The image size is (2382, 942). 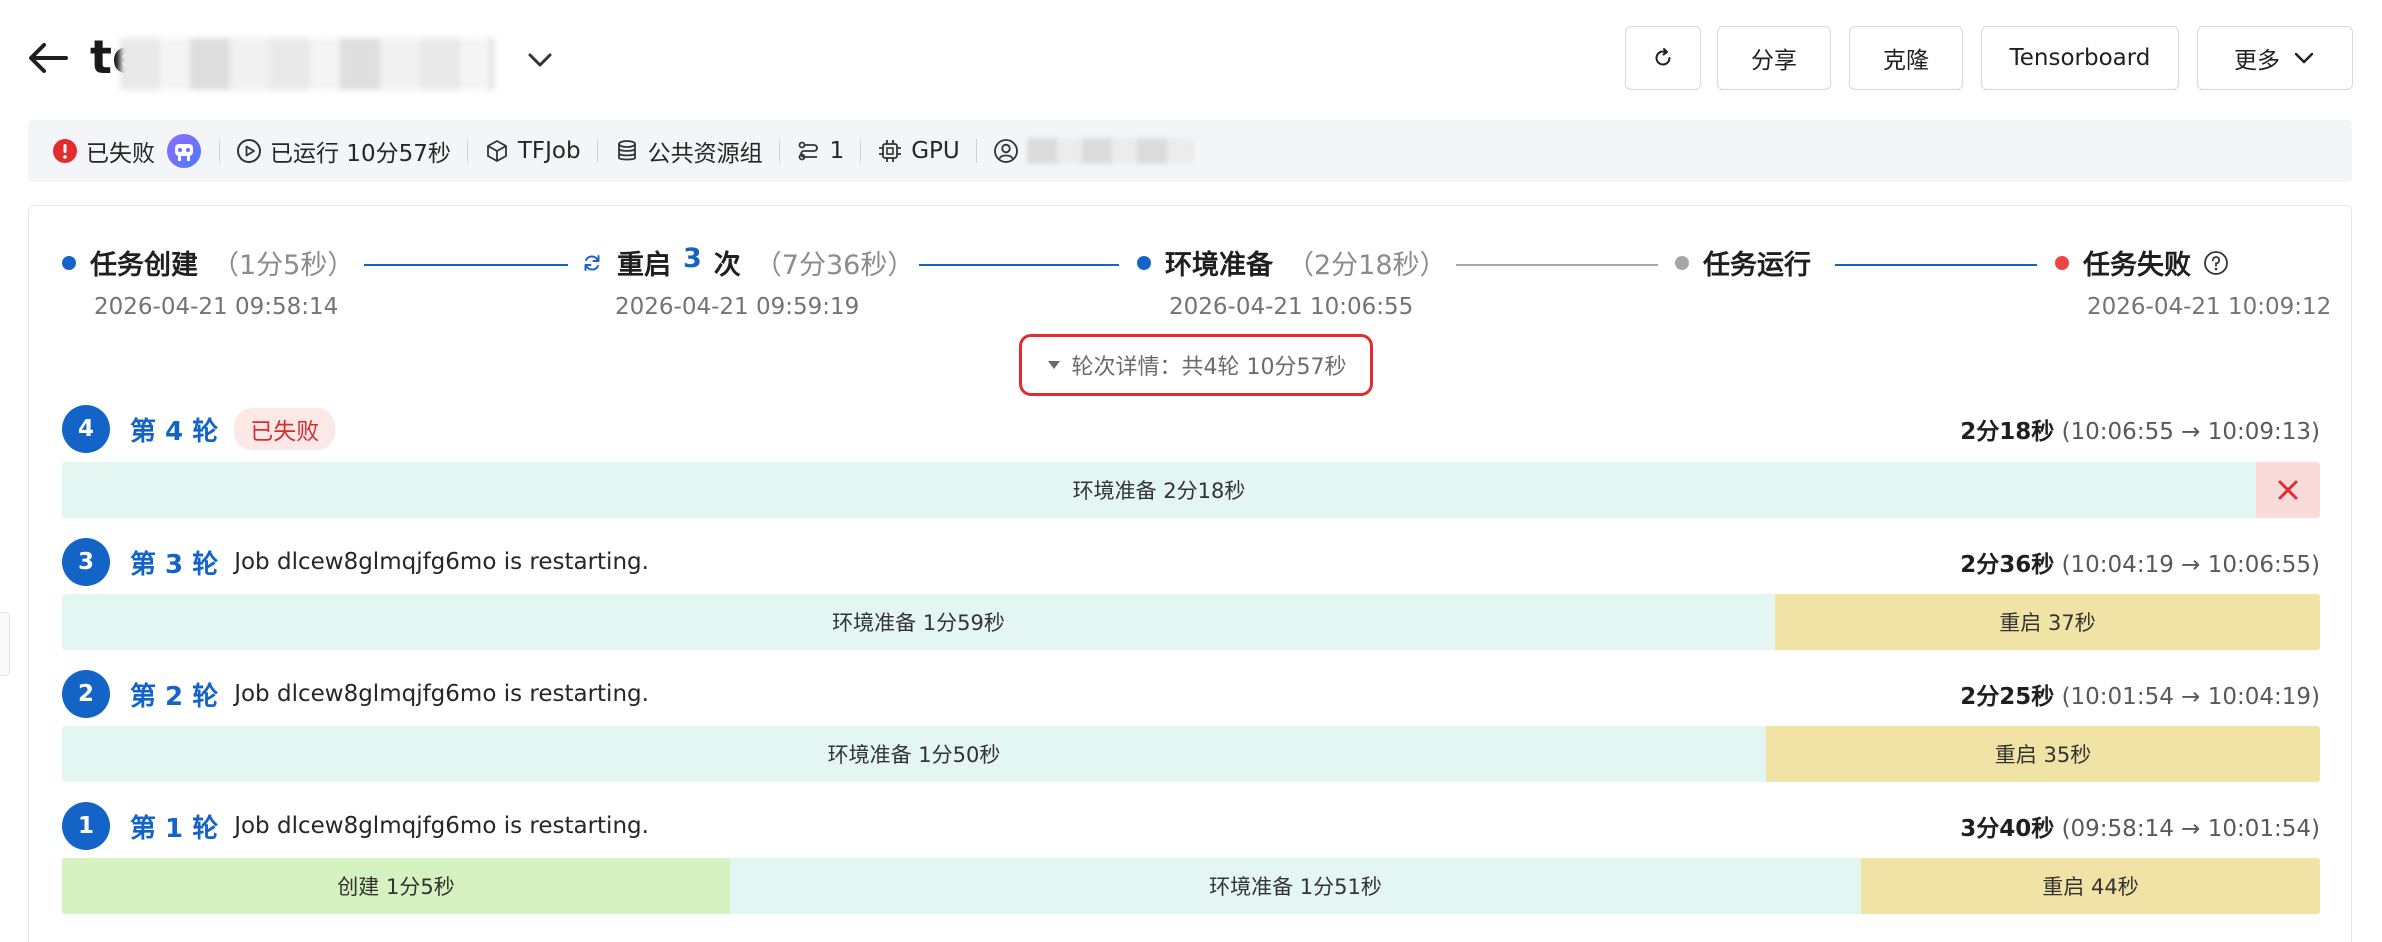 I want to click on round-duration-value: 3分40秒, so click(x=2007, y=829).